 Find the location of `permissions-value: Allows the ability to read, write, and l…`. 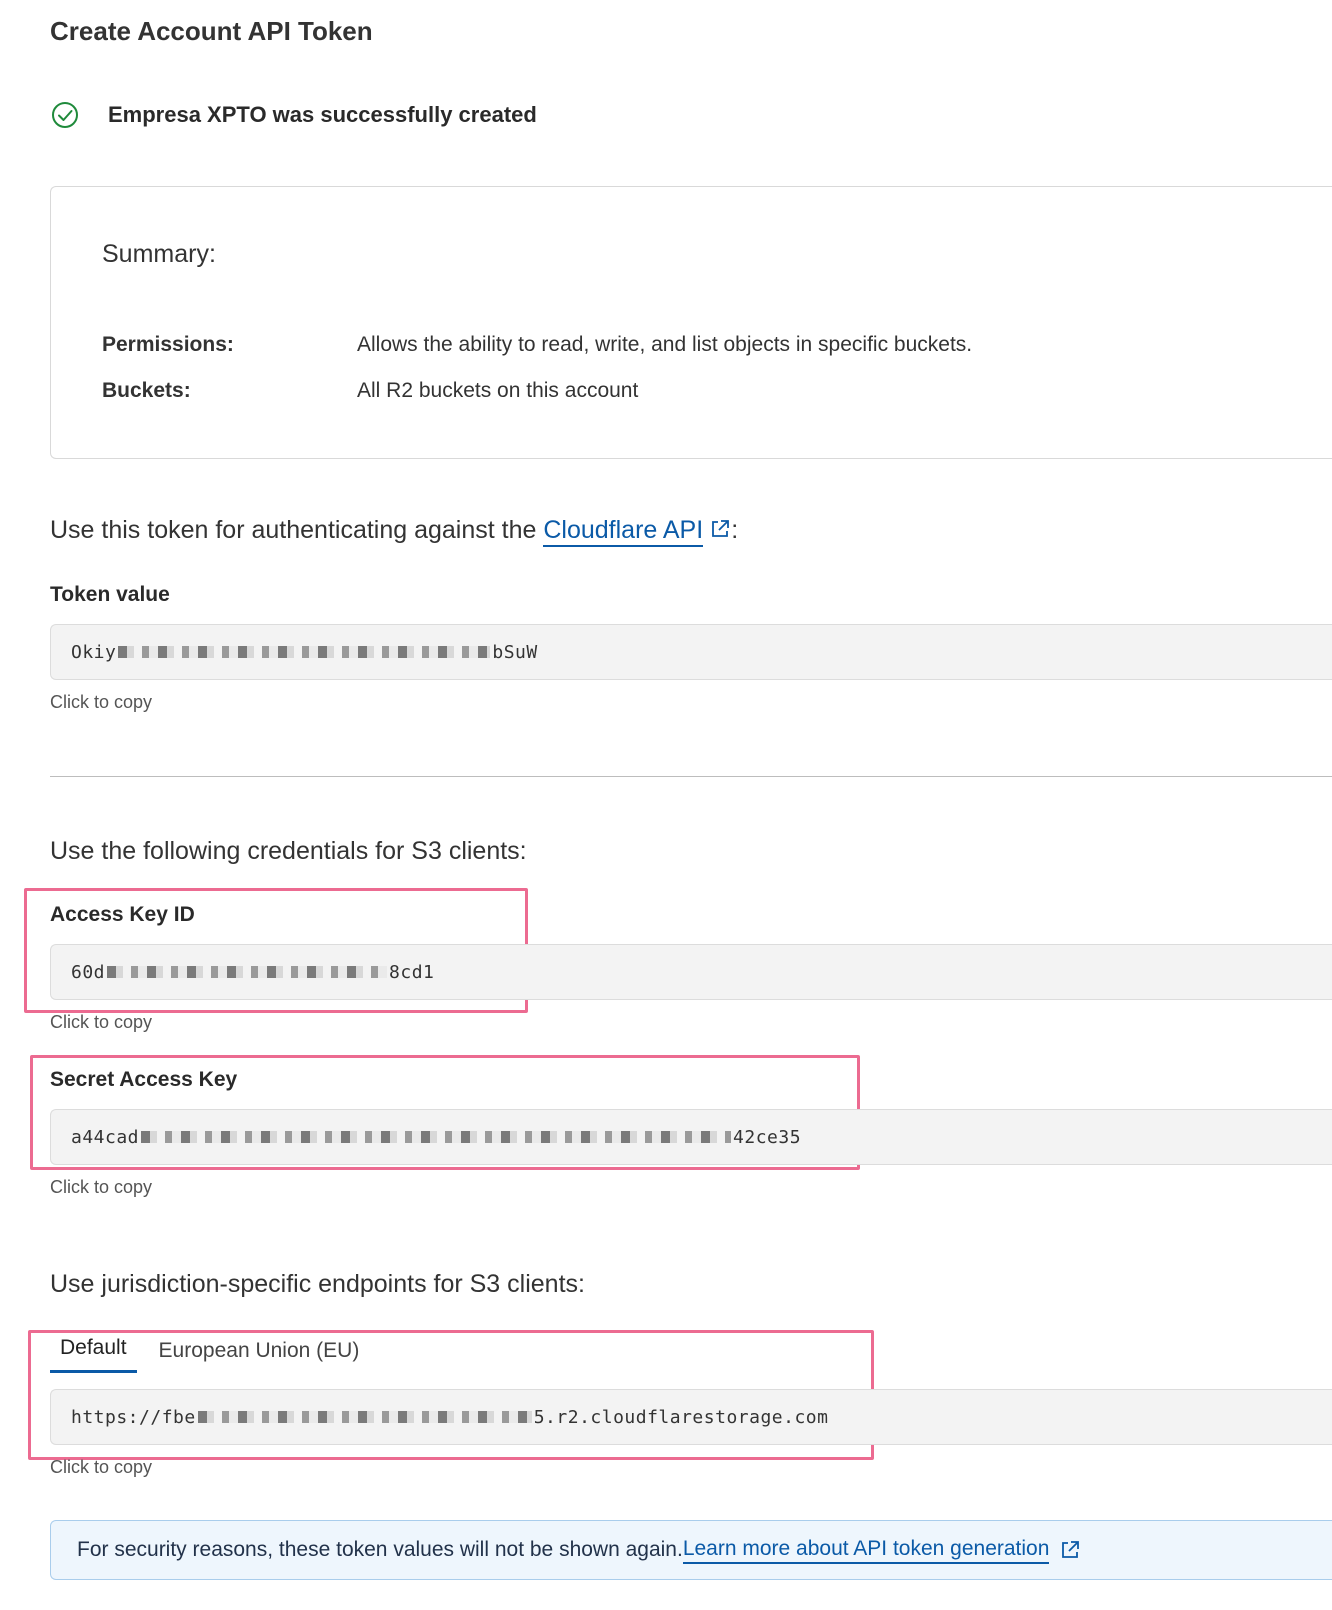

permissions-value: Allows the ability to read, write, and l… is located at coordinates (665, 344).